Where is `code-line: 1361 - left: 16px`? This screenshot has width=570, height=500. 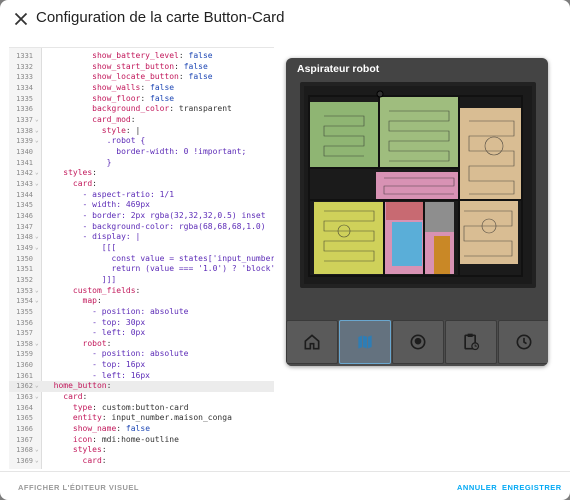
code-line: 1361 - left: 16px is located at coordinates (141, 376).